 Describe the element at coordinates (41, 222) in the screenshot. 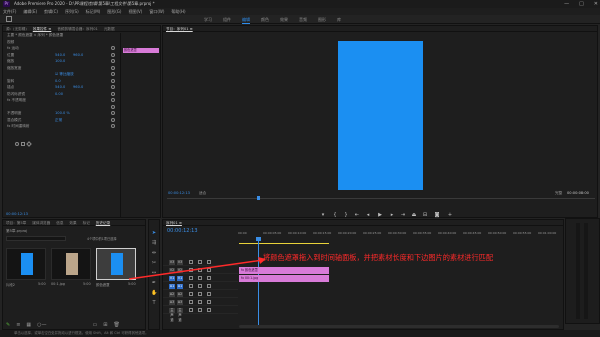

I see `tab-media-browser: 媒体浏览器` at that location.